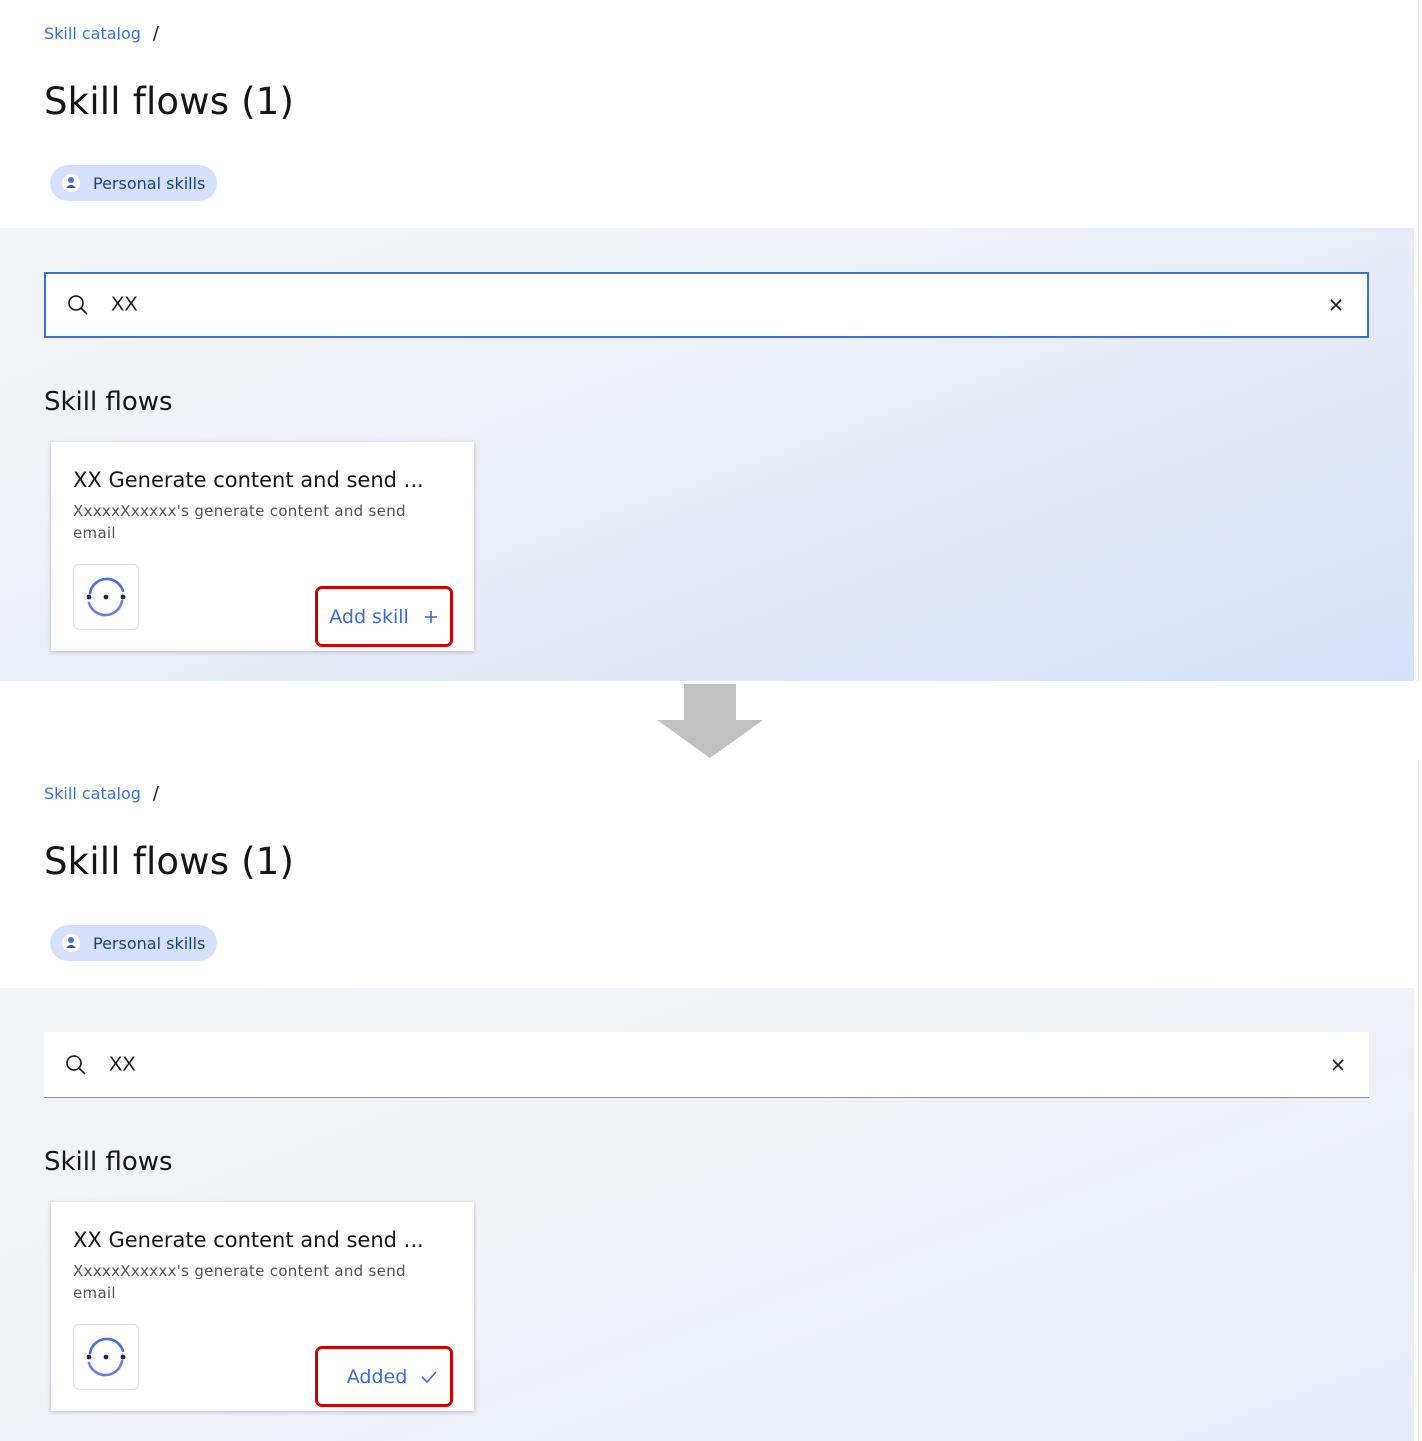  What do you see at coordinates (377, 1376) in the screenshot?
I see `added-label: Added` at bounding box center [377, 1376].